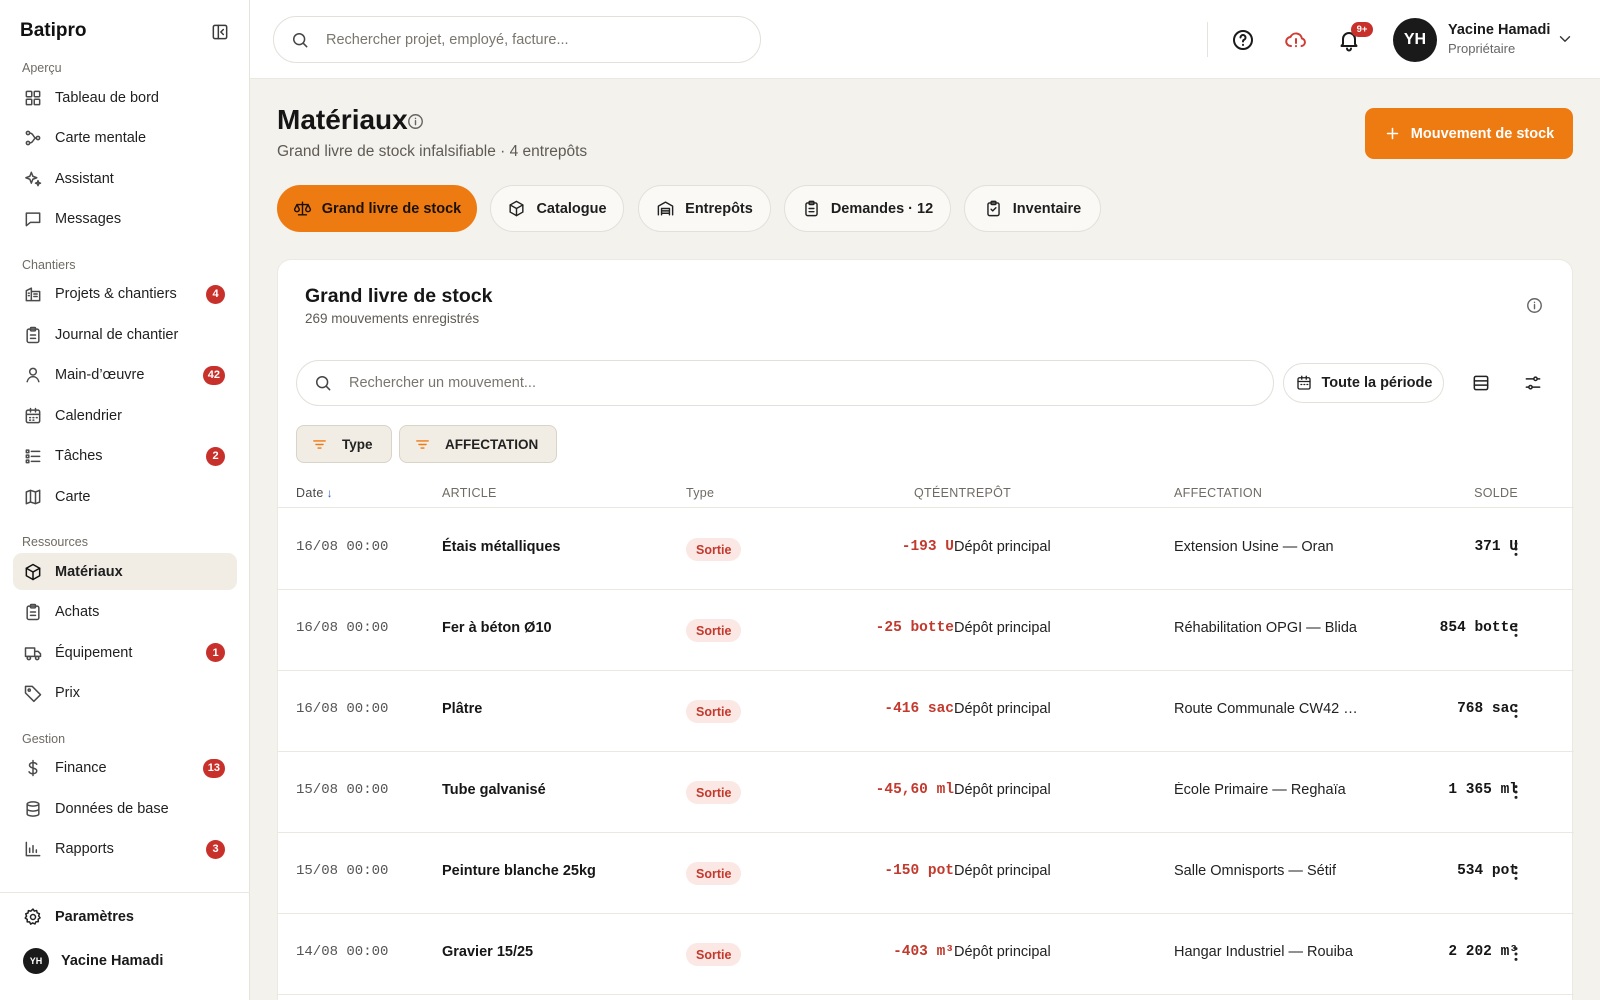 The image size is (1600, 1000). Describe the element at coordinates (700, 493) in the screenshot. I see `column-header-type: Type` at that location.